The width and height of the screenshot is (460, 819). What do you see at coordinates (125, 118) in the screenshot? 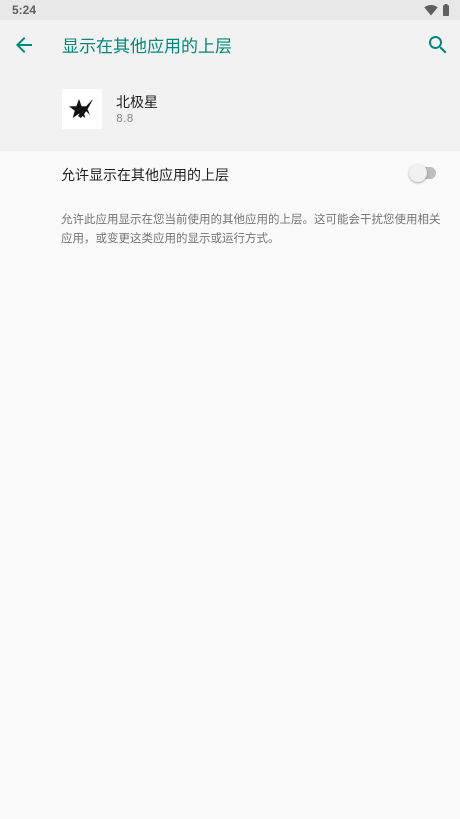
I see `app-version: 8.8` at bounding box center [125, 118].